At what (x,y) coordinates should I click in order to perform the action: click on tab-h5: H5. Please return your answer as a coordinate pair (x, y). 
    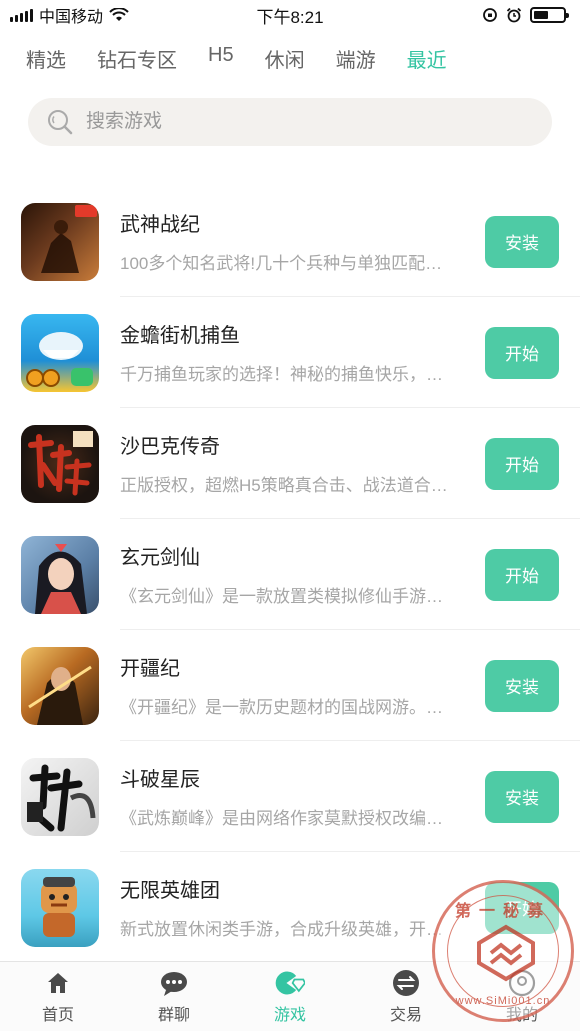
    Looking at the image, I should click on (221, 58).